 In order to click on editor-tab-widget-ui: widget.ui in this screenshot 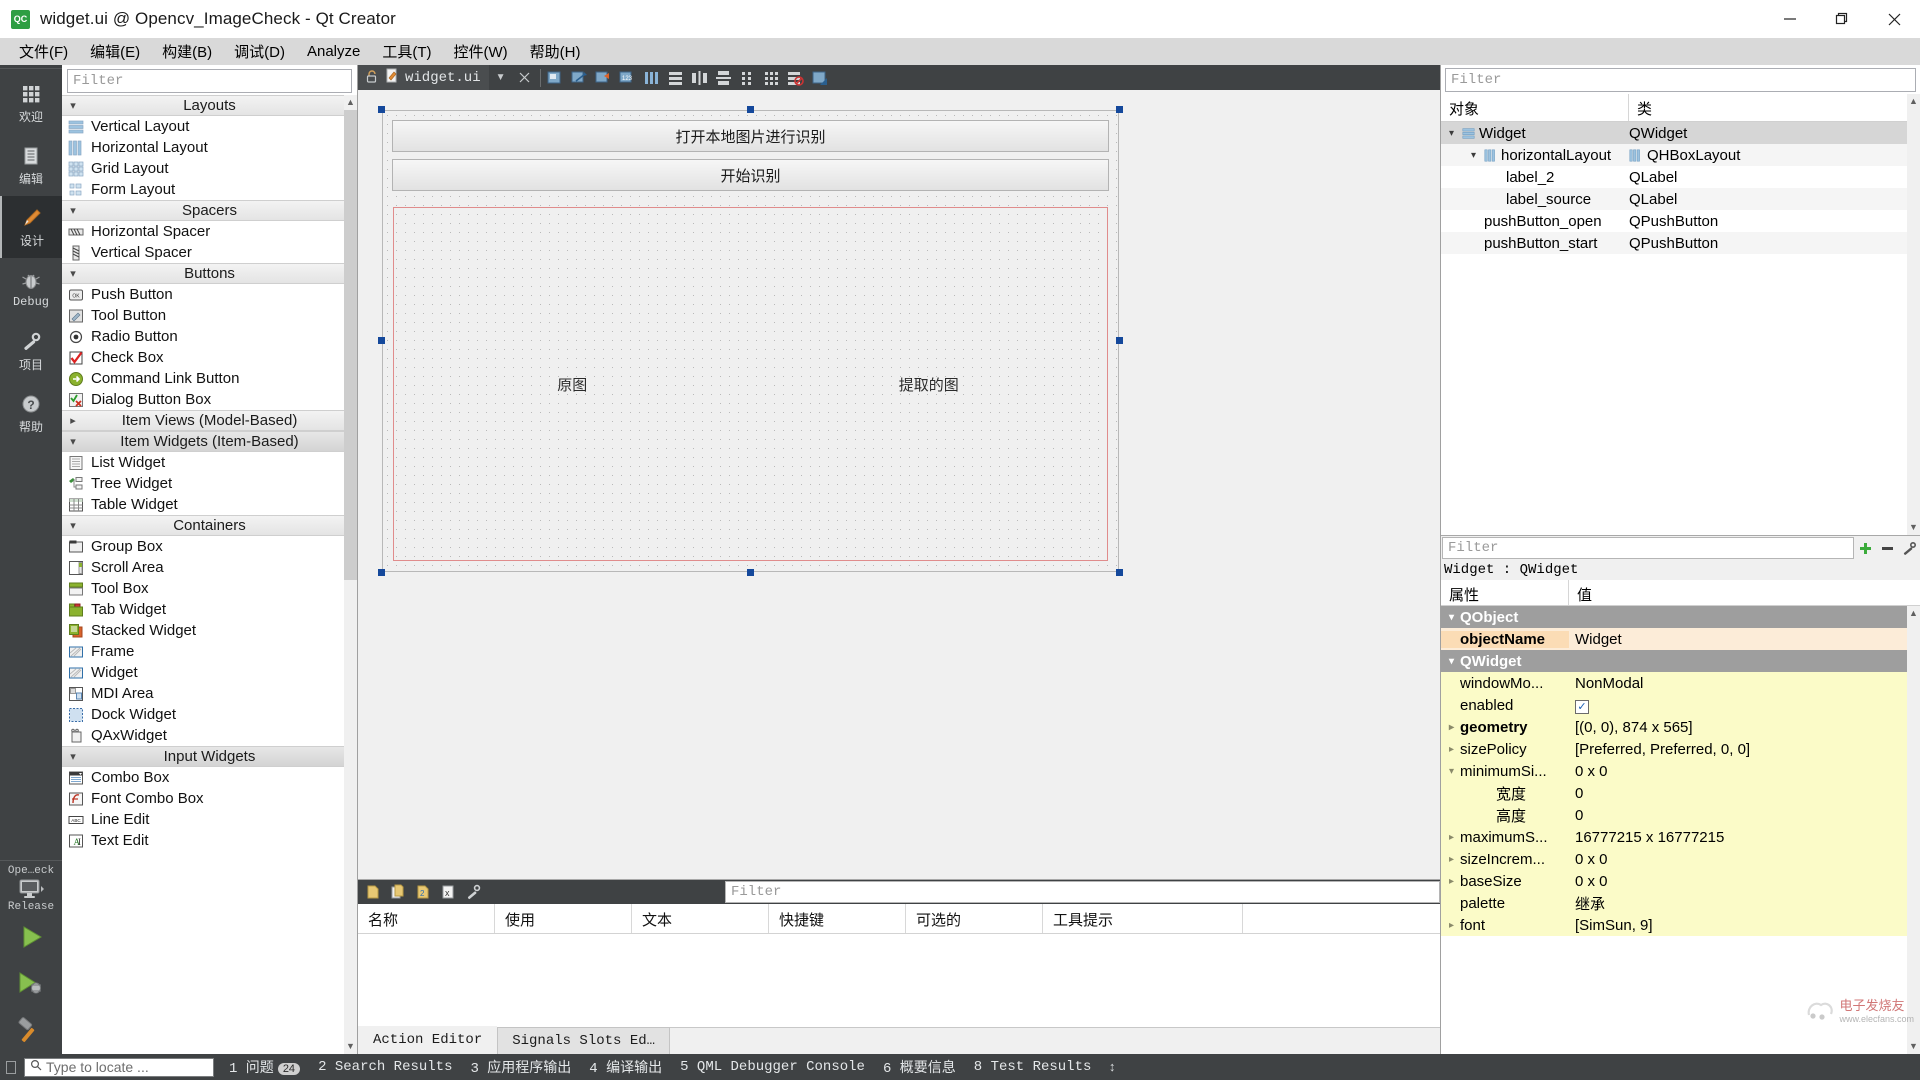, I will do `click(423, 77)`.